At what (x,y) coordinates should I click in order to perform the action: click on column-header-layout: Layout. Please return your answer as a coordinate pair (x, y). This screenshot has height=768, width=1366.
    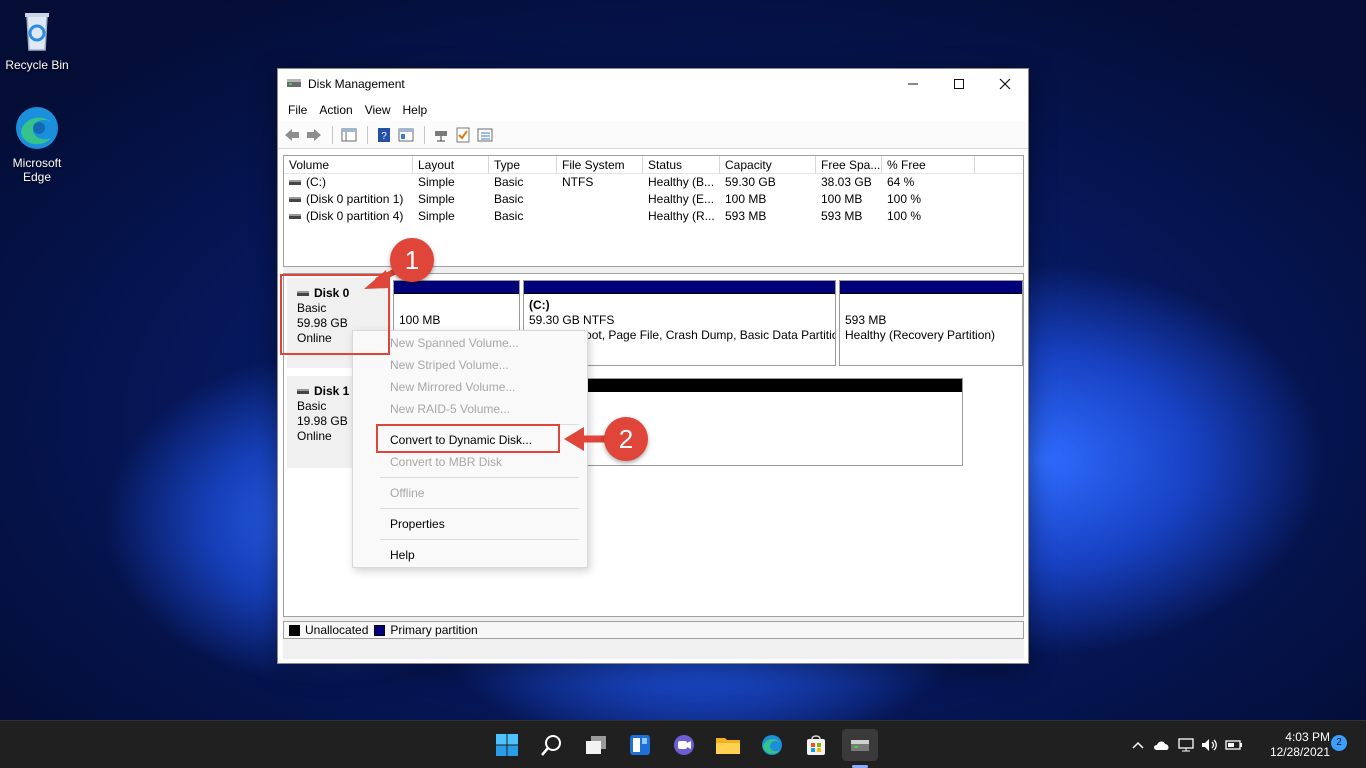
    Looking at the image, I should click on (451, 164).